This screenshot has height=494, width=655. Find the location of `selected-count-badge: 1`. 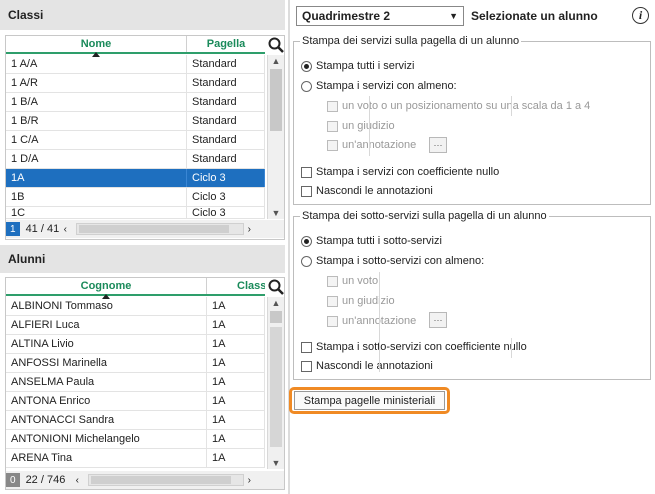

selected-count-badge: 1 is located at coordinates (13, 229).